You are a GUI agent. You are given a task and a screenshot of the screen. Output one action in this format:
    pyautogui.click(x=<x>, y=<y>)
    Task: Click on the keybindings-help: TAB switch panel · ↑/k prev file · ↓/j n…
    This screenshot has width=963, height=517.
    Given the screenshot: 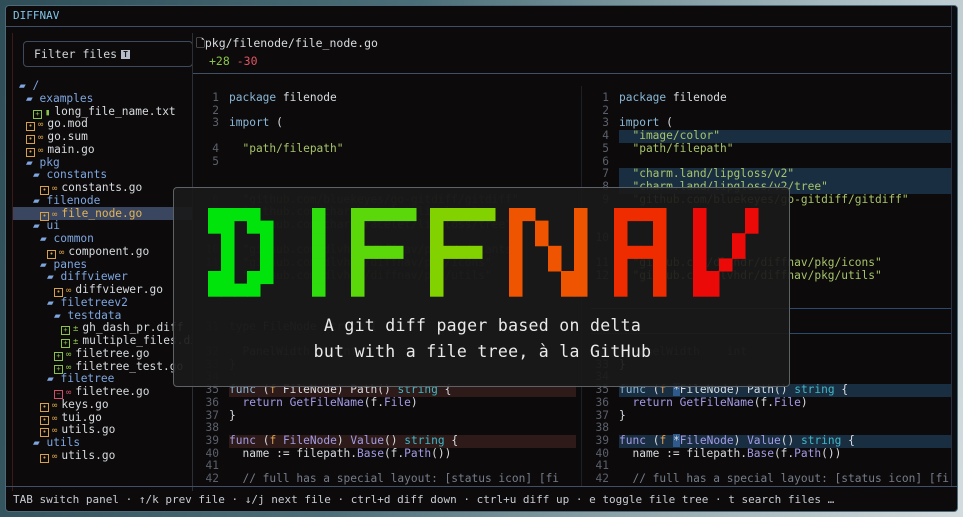 What is the action you would take?
    pyautogui.click(x=424, y=499)
    